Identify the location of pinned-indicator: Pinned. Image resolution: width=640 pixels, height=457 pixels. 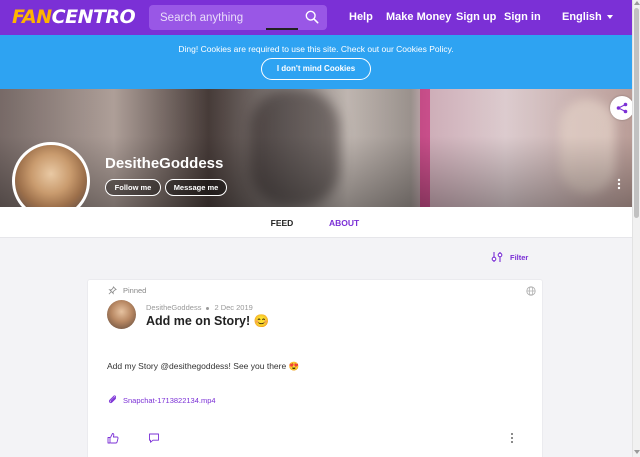
(127, 290).